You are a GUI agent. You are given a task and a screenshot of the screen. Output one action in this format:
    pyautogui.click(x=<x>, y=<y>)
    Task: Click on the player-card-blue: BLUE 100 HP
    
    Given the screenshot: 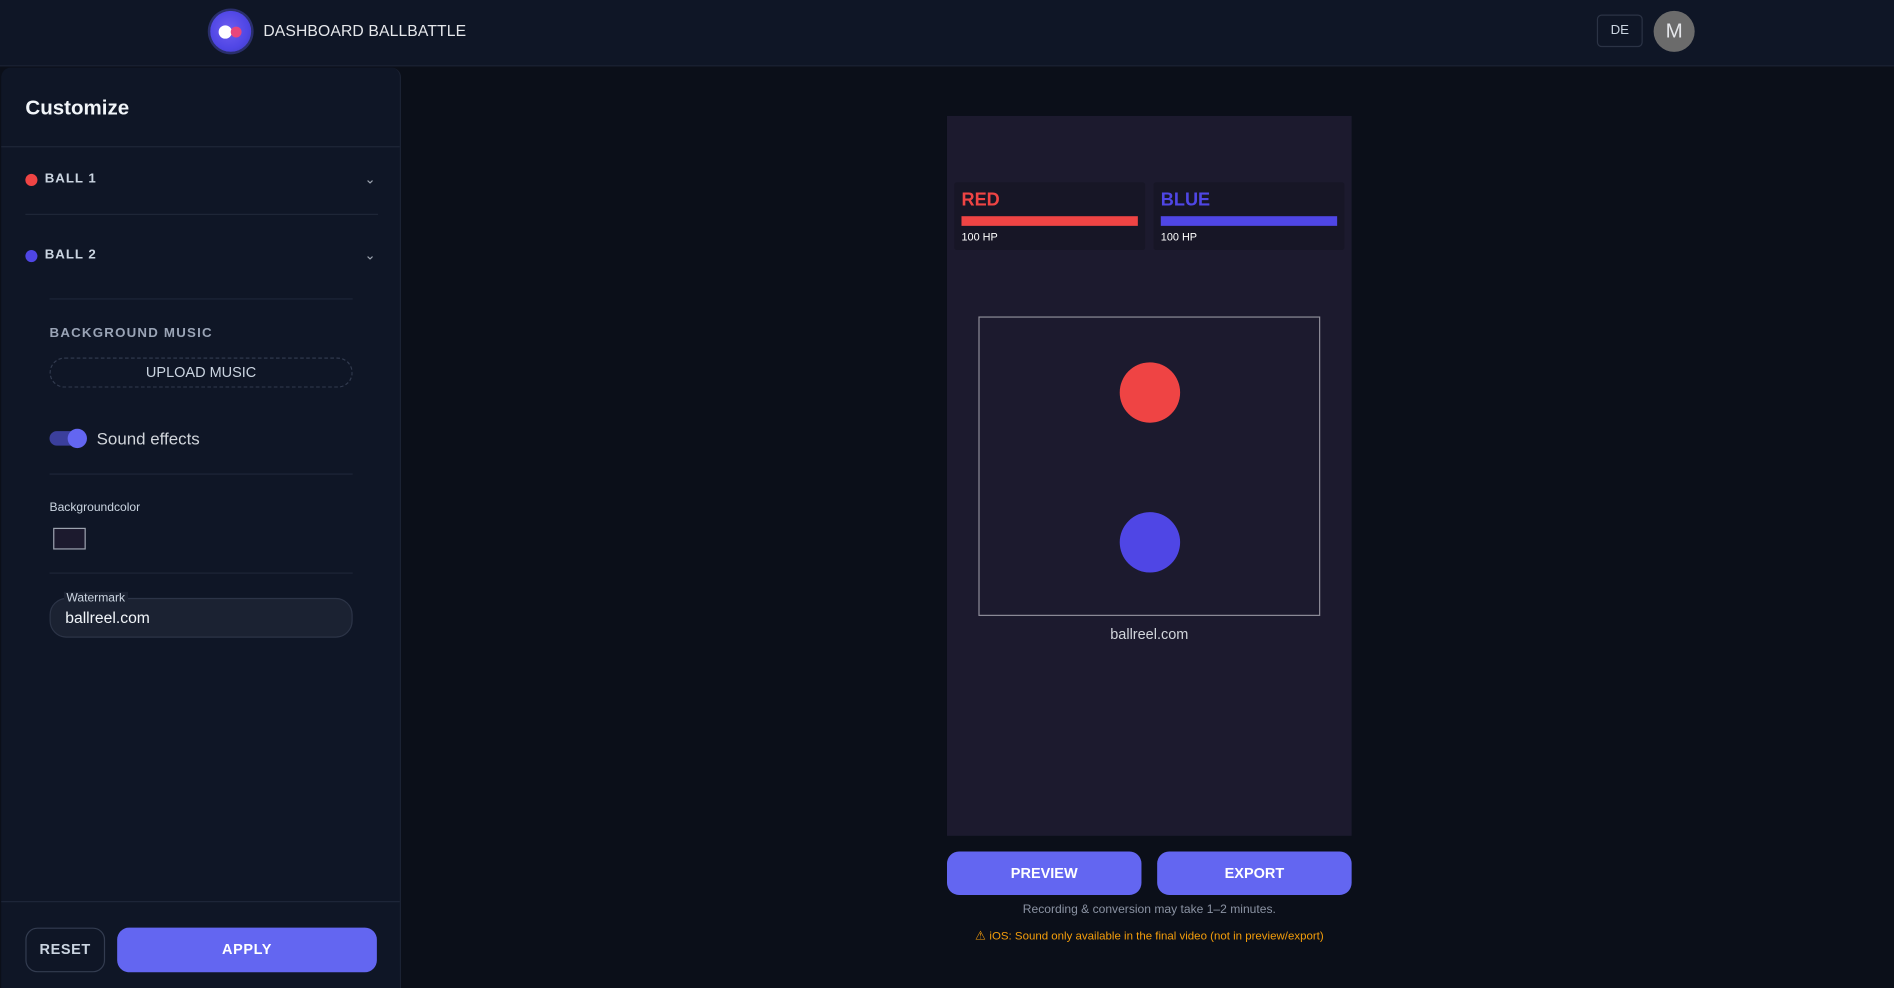 What is the action you would take?
    pyautogui.click(x=1249, y=216)
    